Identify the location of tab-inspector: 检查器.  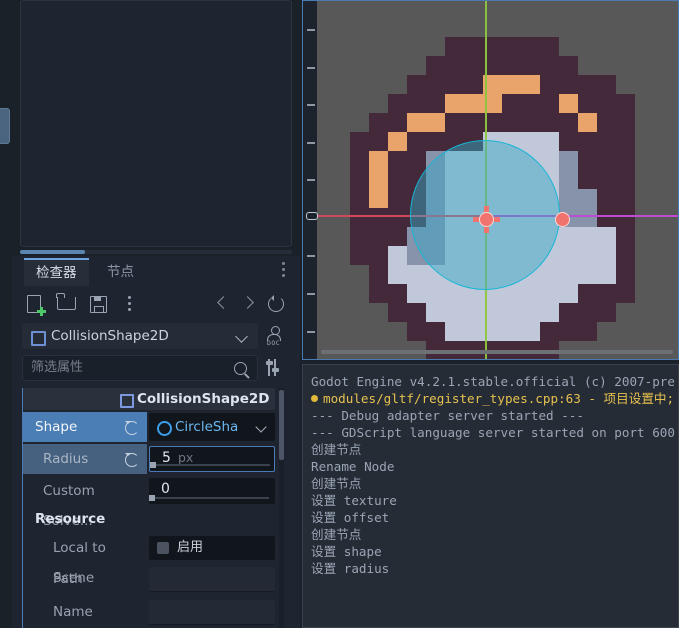
(56, 272).